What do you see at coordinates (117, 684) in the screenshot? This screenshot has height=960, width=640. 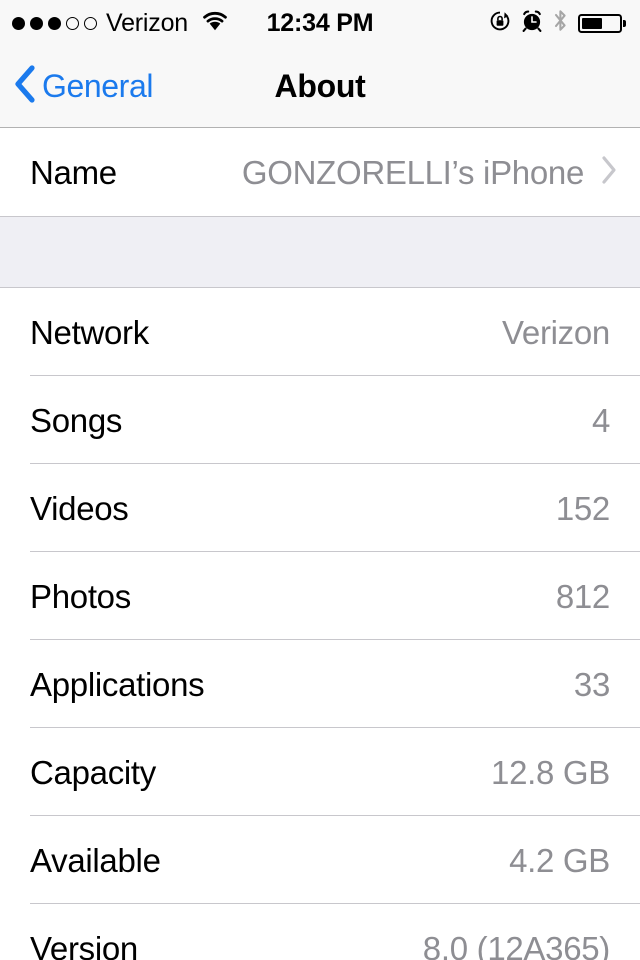 I see `row-label: Applications` at bounding box center [117, 684].